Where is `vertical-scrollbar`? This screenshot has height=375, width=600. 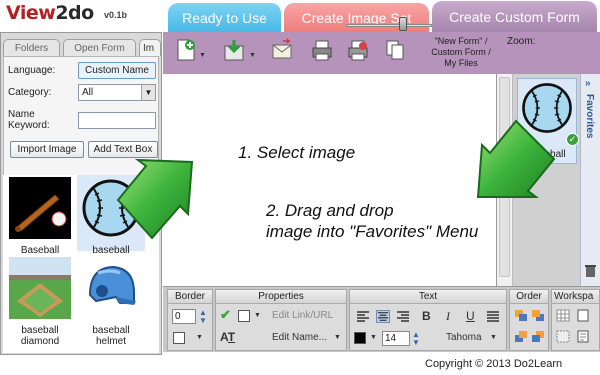
vertical-scrollbar is located at coordinates (505, 180).